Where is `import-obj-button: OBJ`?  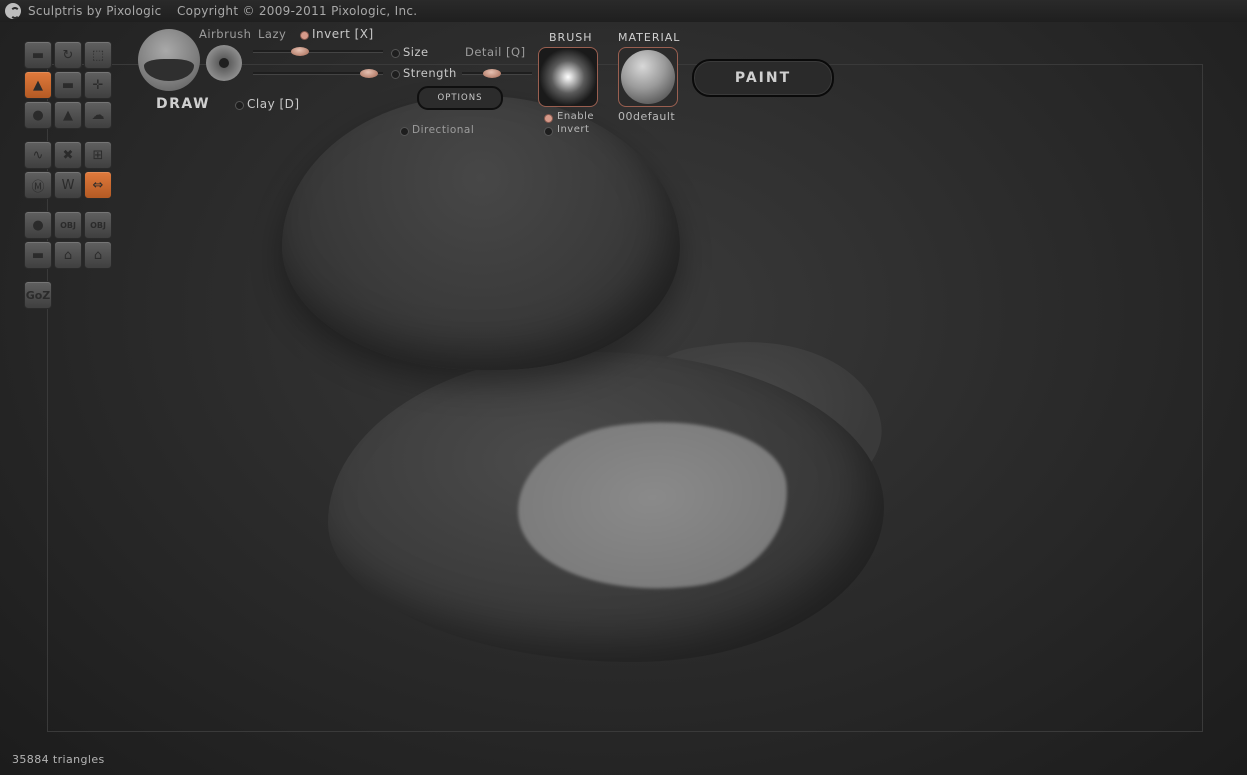 import-obj-button: OBJ is located at coordinates (68, 225).